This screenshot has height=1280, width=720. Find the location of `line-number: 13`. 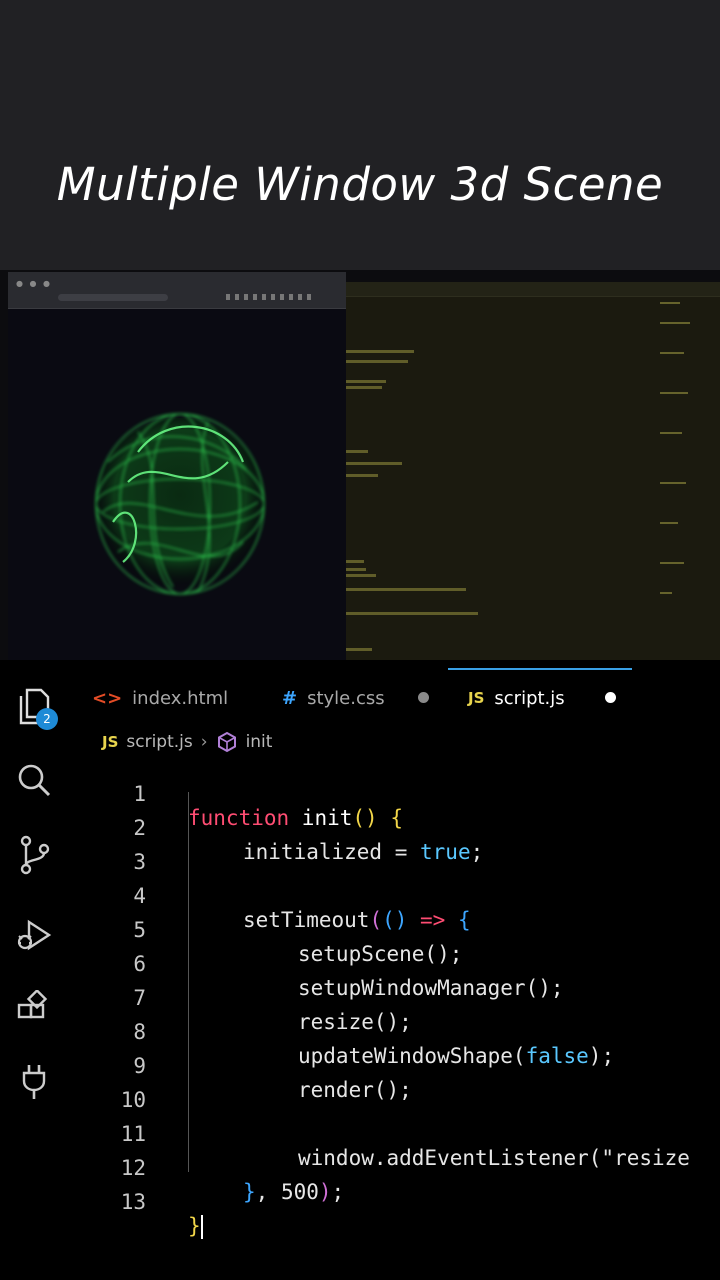

line-number: 13 is located at coordinates (133, 1202).